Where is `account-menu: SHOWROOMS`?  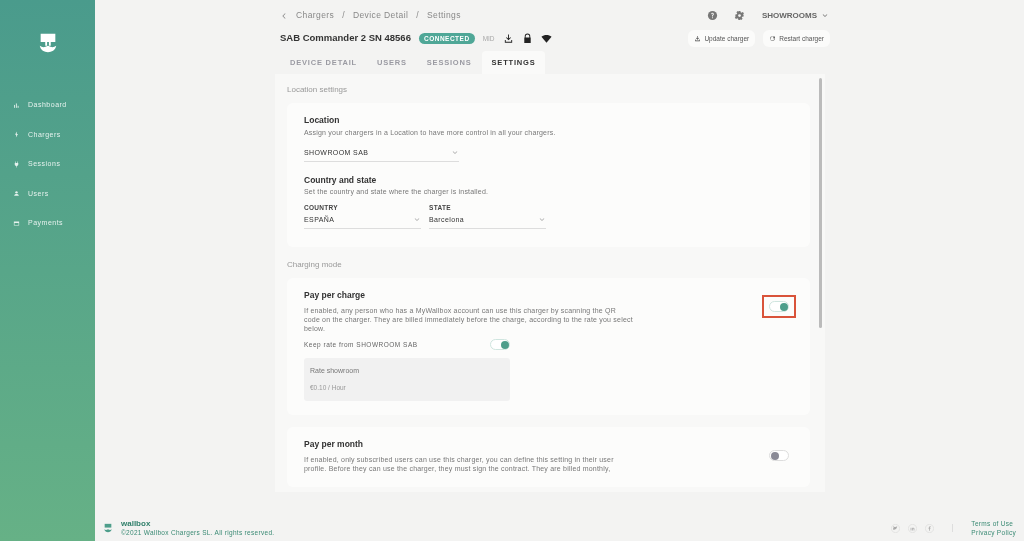
account-menu: SHOWROOMS is located at coordinates (795, 15).